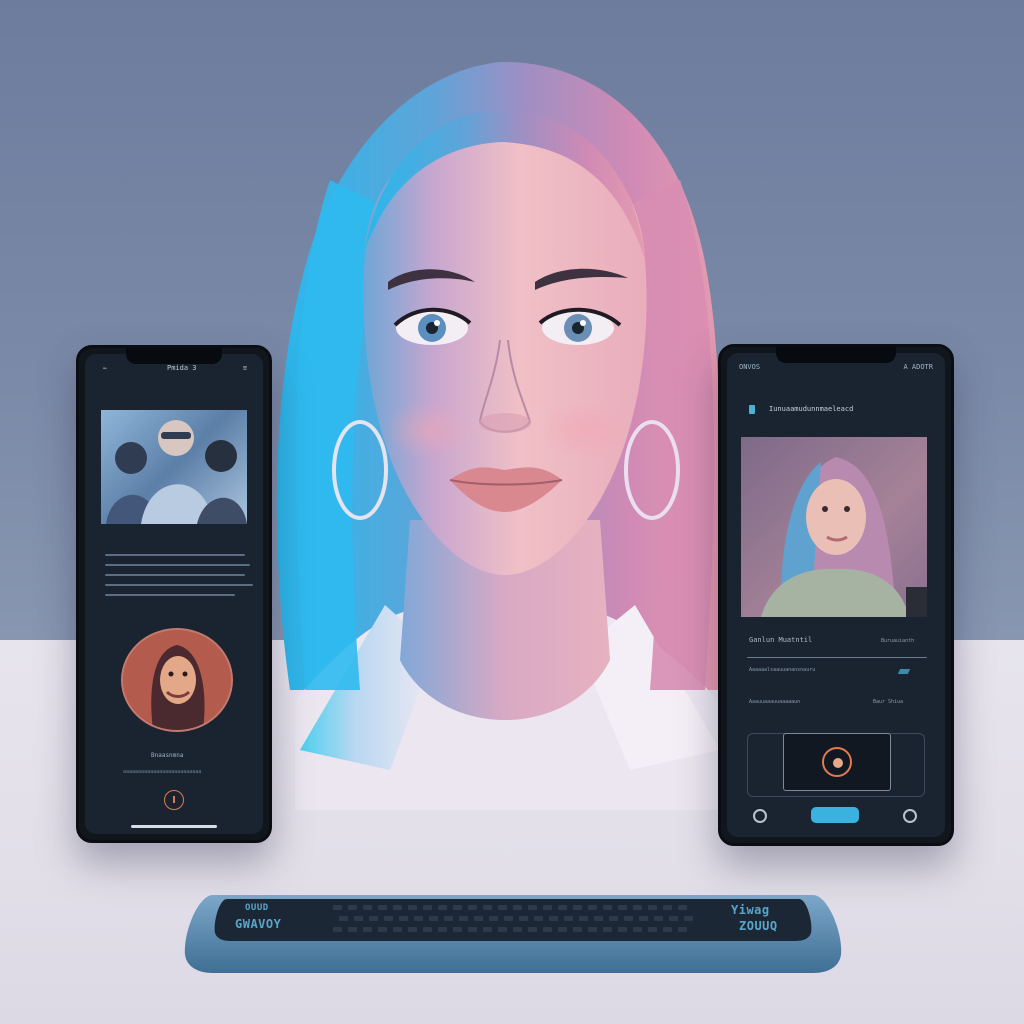  I want to click on send-icon, so click(904, 671).